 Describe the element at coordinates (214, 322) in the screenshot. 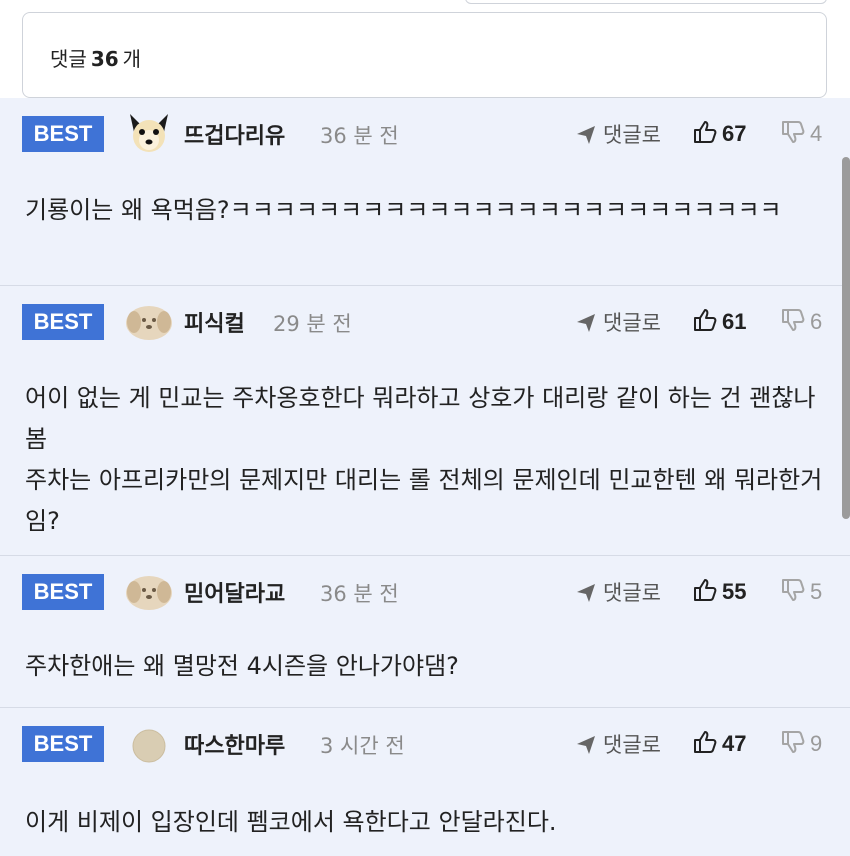

I see `nickname: 피식컬` at that location.